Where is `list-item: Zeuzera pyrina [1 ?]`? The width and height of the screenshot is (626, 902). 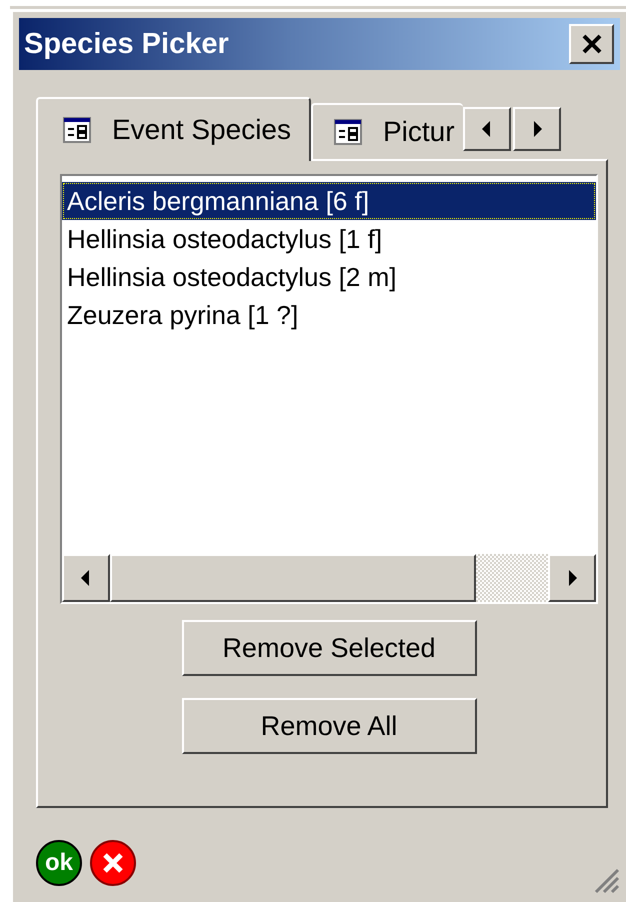 list-item: Zeuzera pyrina [1 ?] is located at coordinates (329, 315).